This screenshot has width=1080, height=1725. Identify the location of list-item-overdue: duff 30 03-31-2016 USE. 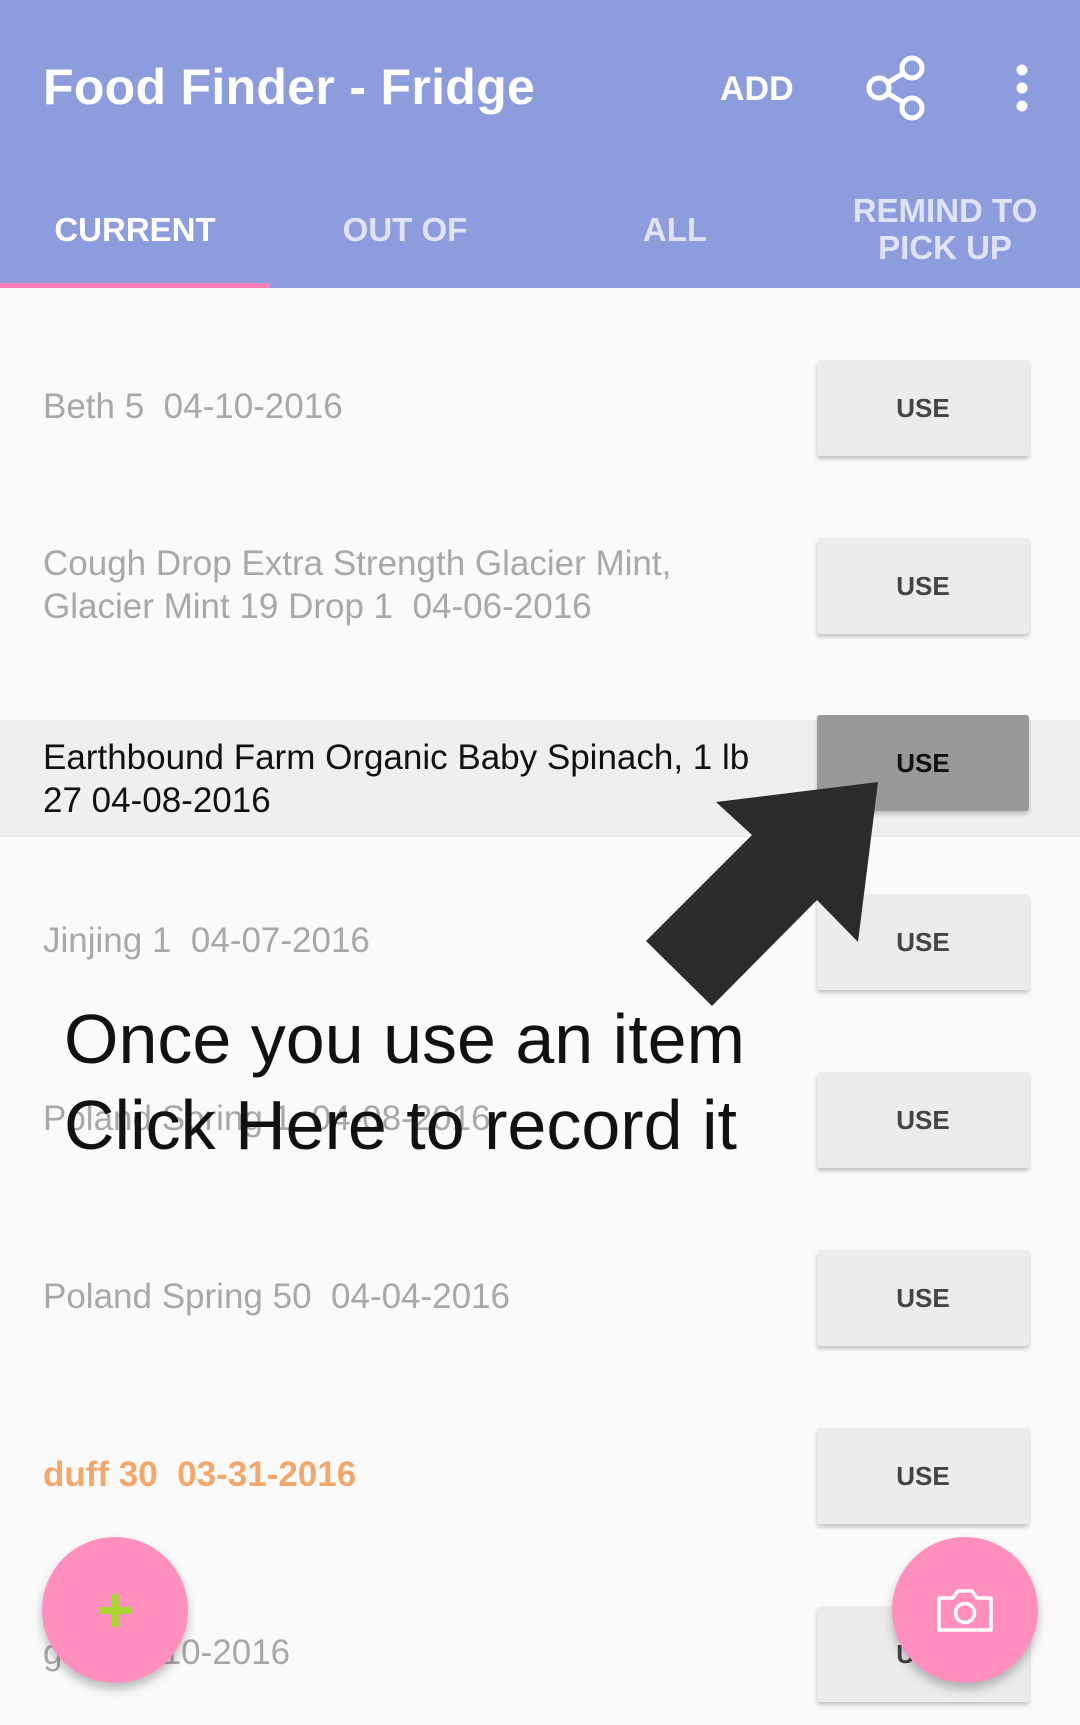
(540, 1474).